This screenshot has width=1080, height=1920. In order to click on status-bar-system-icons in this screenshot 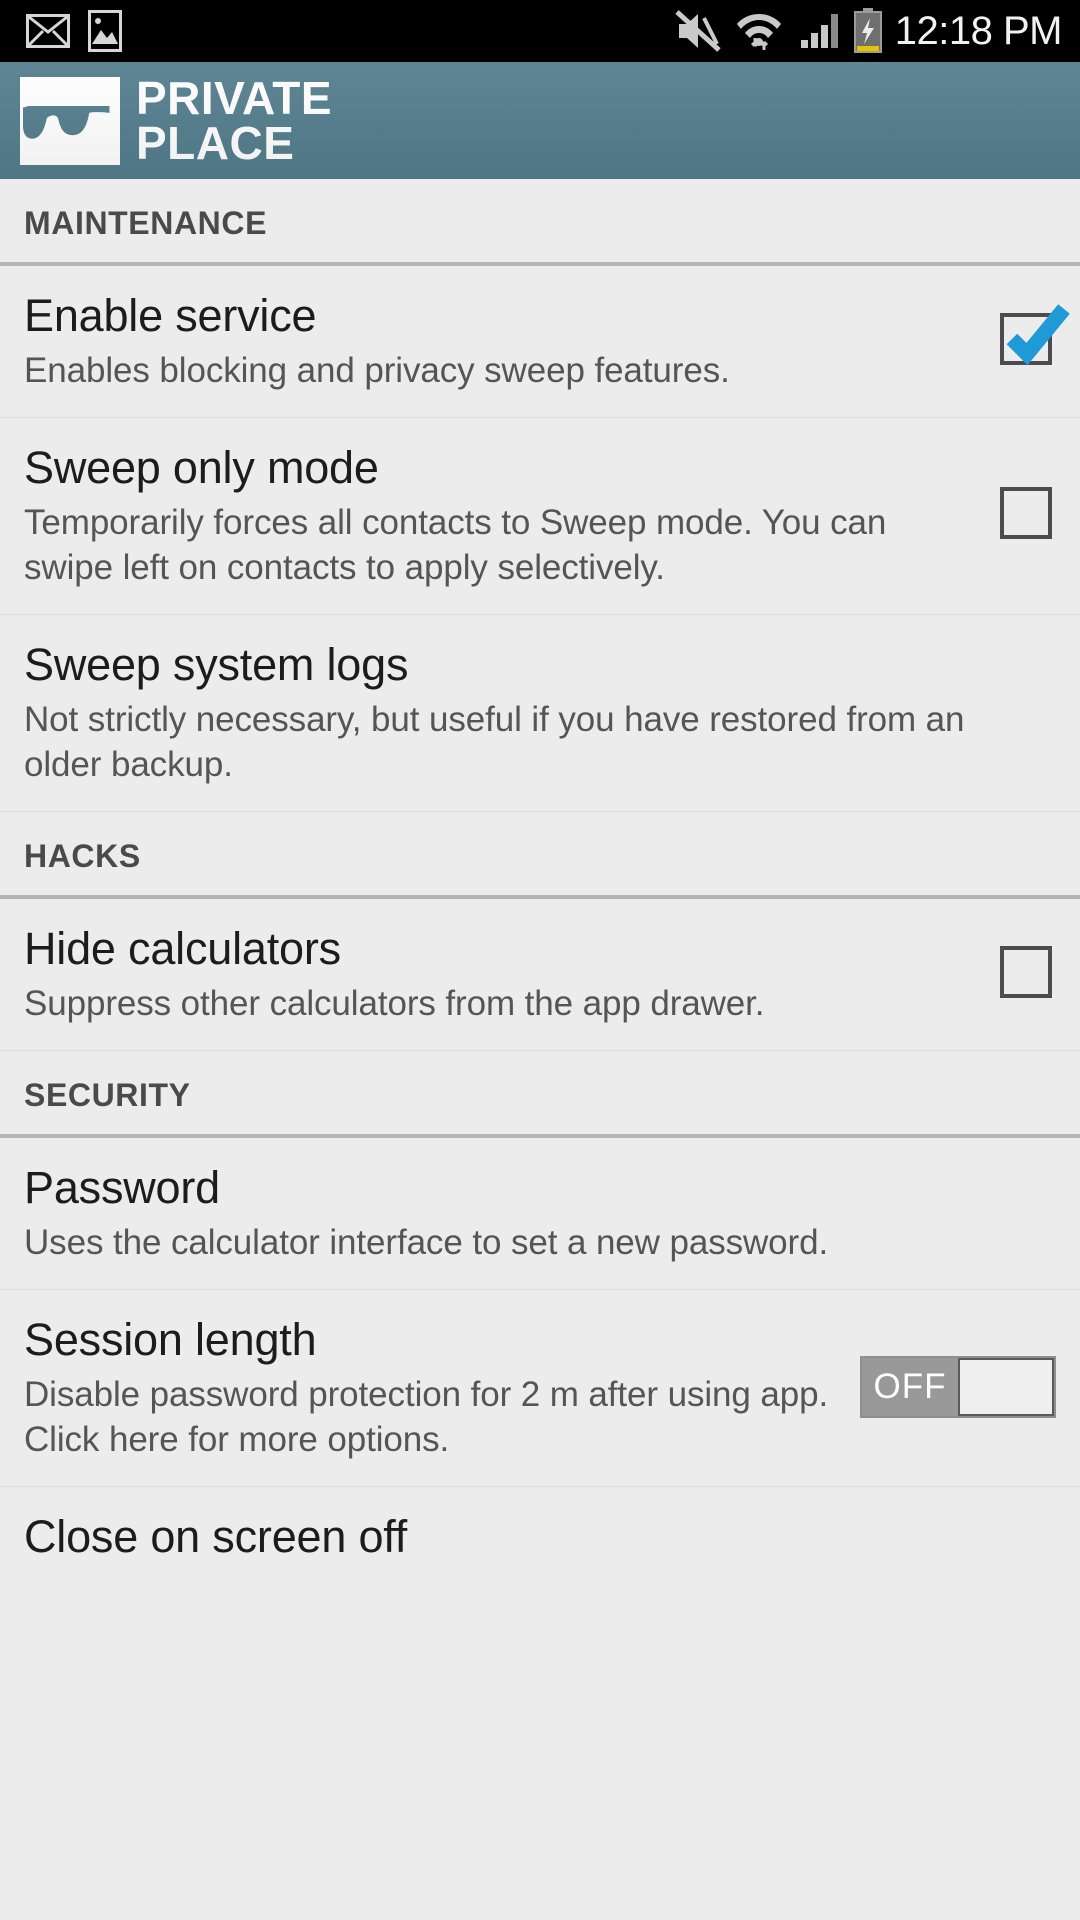, I will do `click(779, 31)`.